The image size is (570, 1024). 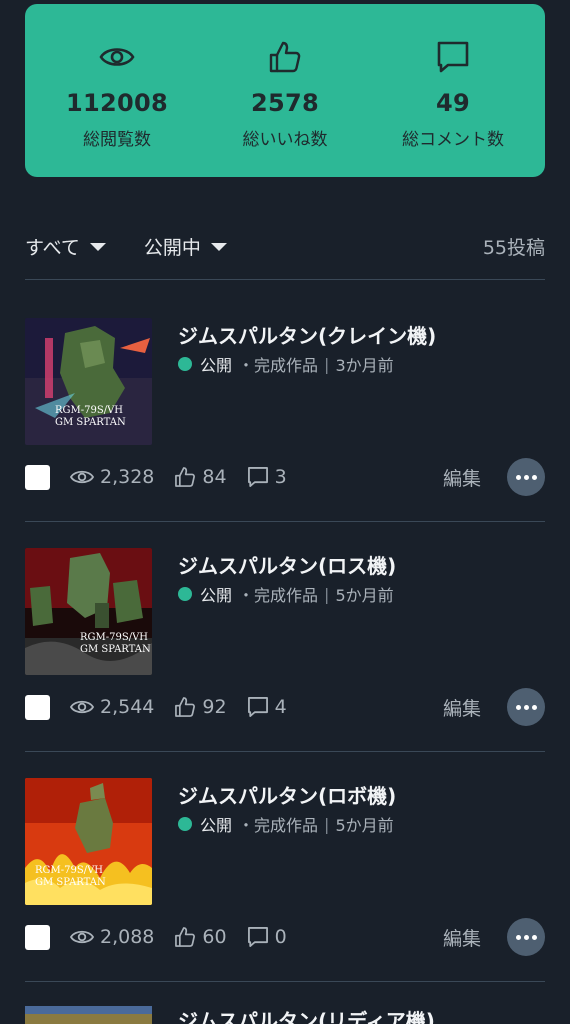 I want to click on like-count: 84, so click(x=200, y=477).